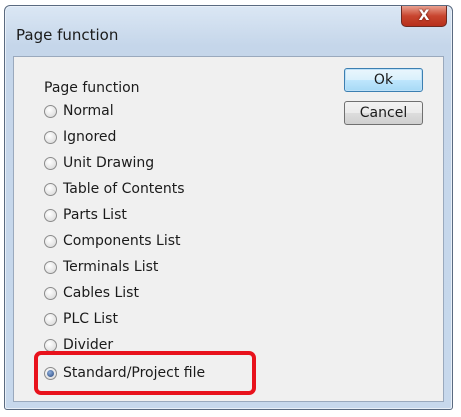 The height and width of the screenshot is (417, 461). I want to click on radio-cables-list: Cables List, so click(91, 293).